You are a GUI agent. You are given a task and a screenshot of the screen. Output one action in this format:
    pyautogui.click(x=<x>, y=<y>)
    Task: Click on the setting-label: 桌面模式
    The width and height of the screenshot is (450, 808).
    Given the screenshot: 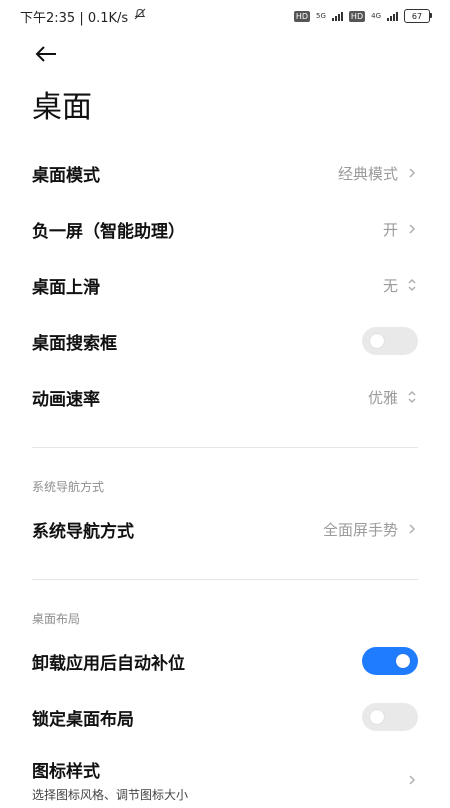 What is the action you would take?
    pyautogui.click(x=66, y=175)
    